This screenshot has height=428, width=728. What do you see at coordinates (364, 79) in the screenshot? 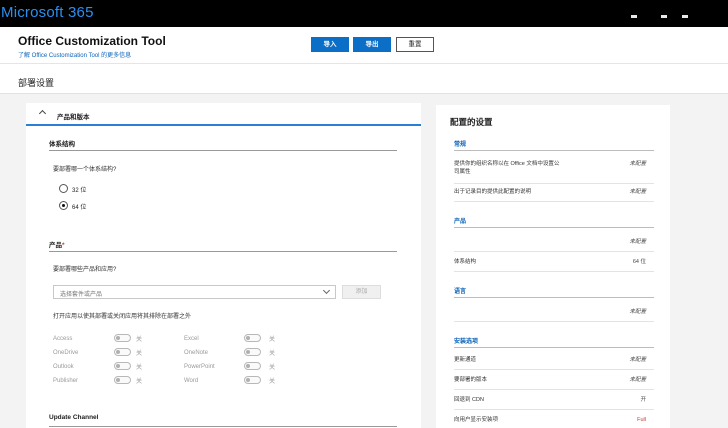
I see `page-subheader: 部署设置` at bounding box center [364, 79].